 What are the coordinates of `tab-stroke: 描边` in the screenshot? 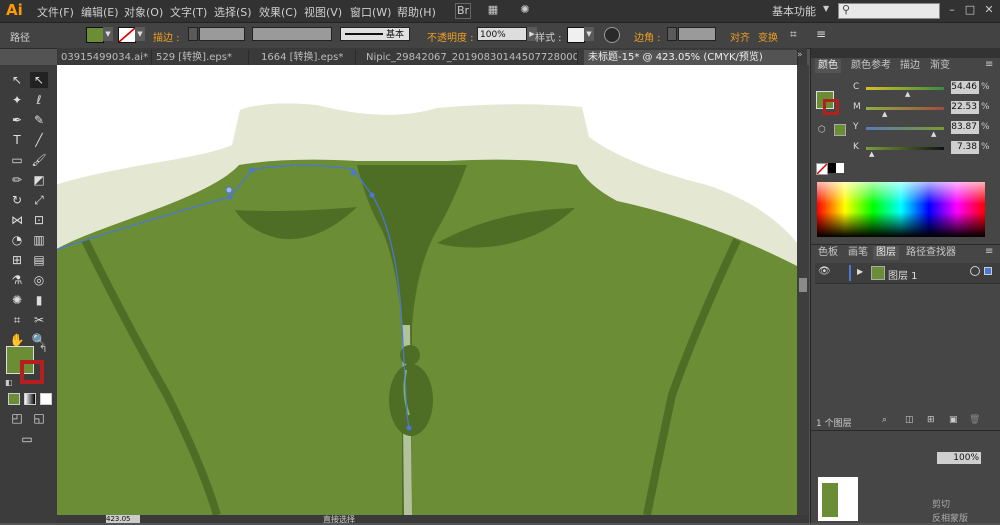 It's located at (910, 66).